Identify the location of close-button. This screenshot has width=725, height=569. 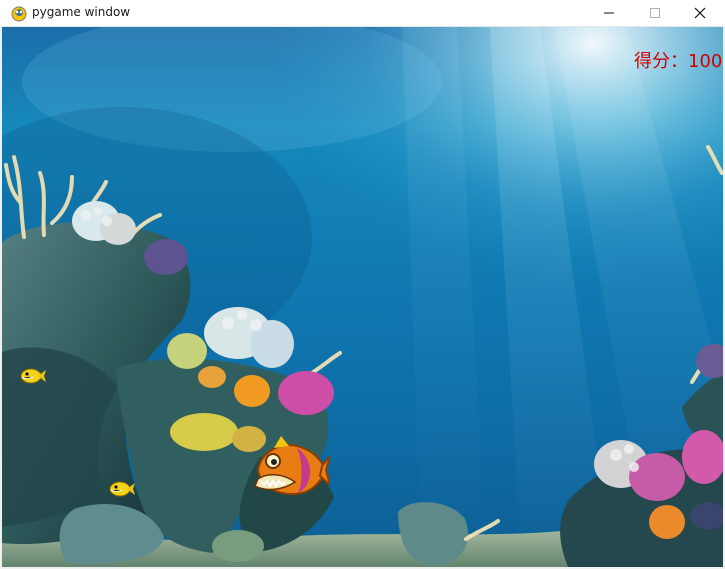
(700, 13).